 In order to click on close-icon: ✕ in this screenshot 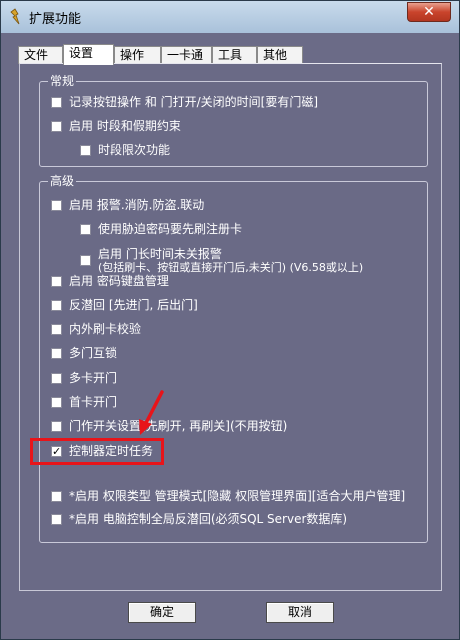, I will do `click(429, 12)`.